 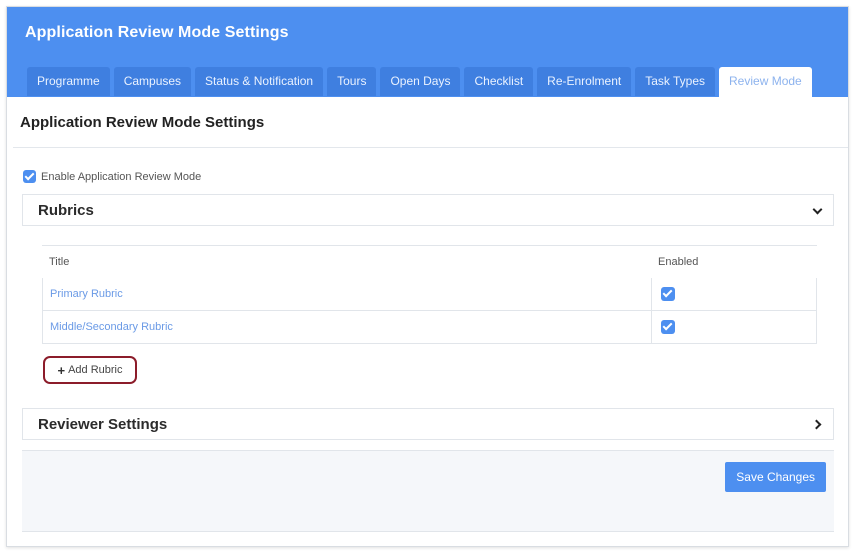 I want to click on tab-checklist: Checklist, so click(x=499, y=81).